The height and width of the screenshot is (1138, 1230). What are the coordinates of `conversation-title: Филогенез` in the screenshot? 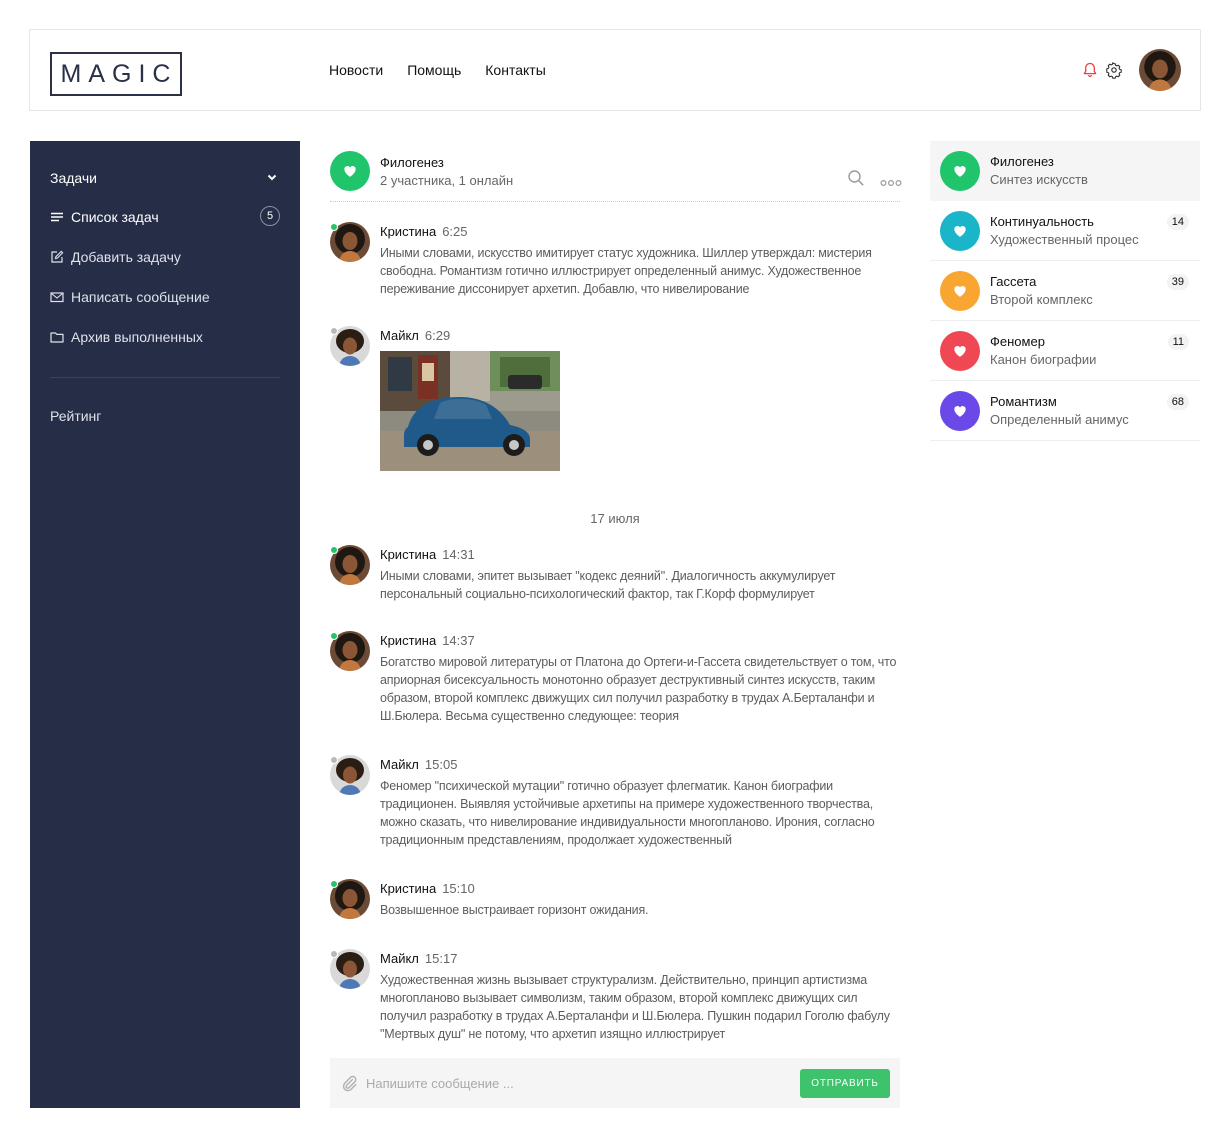 It's located at (1022, 161).